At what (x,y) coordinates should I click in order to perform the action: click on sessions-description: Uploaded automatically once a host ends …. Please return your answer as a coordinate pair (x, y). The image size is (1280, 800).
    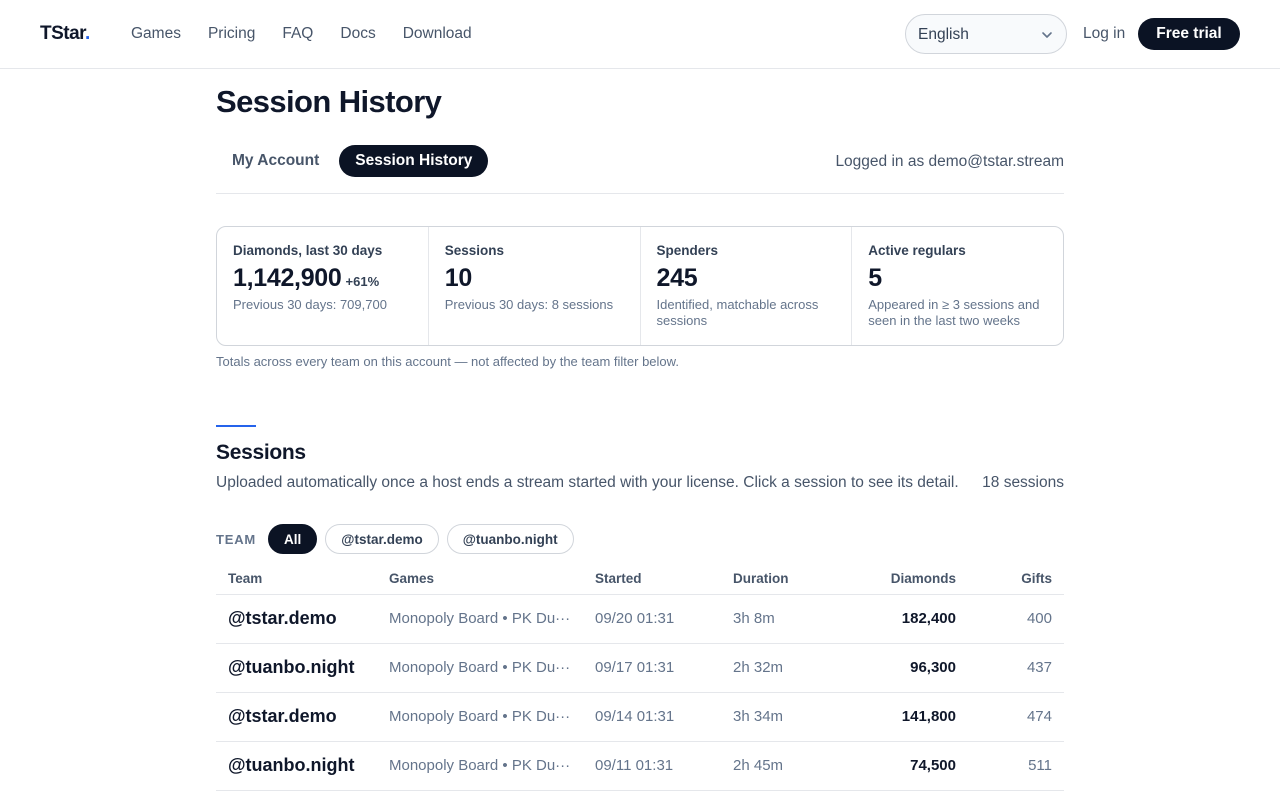
    Looking at the image, I should click on (587, 482).